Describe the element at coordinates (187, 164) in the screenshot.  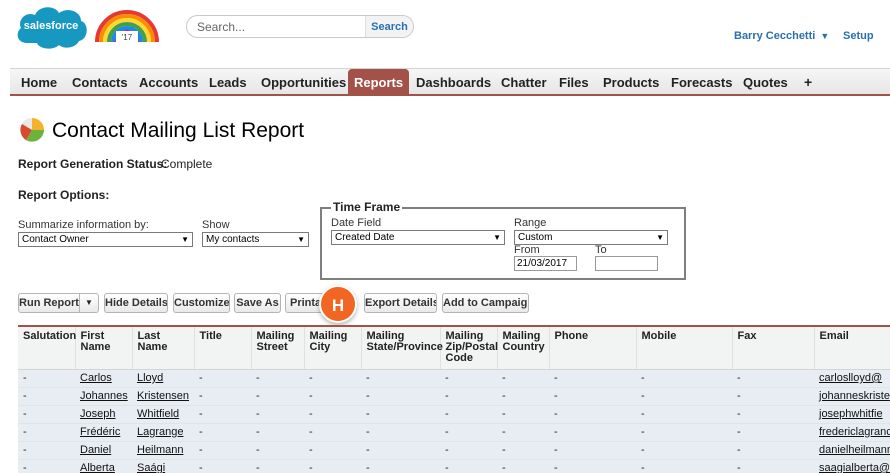
I see `status-value: Complete` at that location.